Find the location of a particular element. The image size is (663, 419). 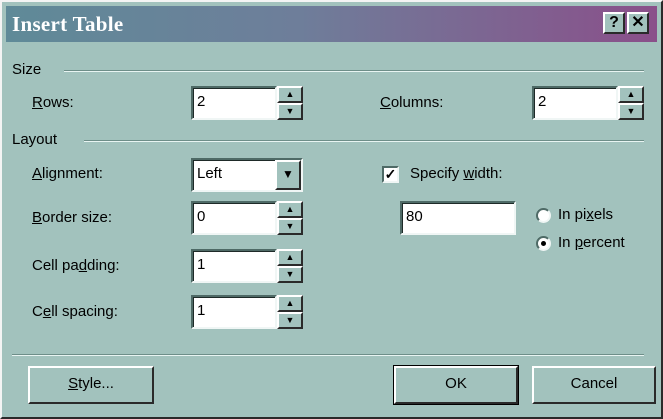

help-button: ? is located at coordinates (614, 23).